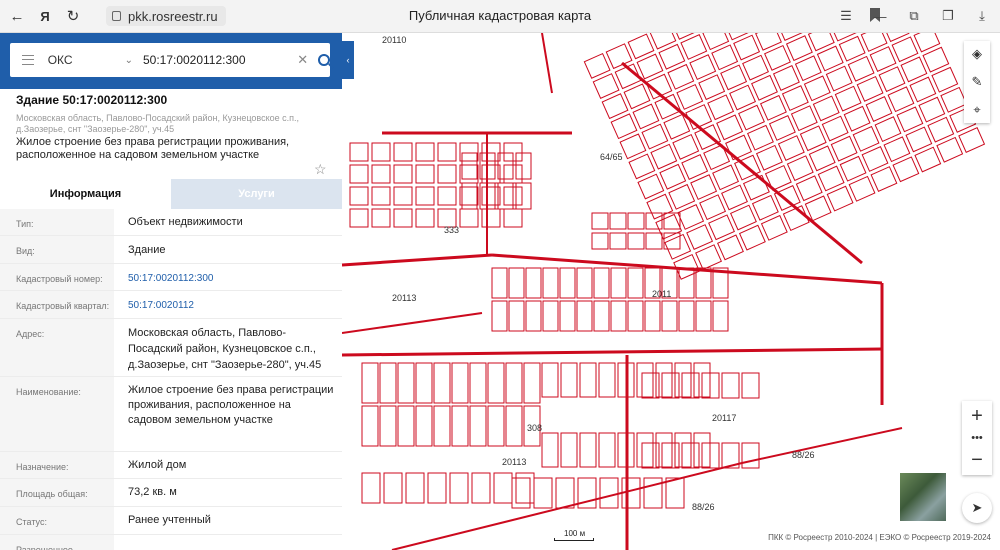  Describe the element at coordinates (977, 508) in the screenshot. I see `compass-icon: ➤` at that location.